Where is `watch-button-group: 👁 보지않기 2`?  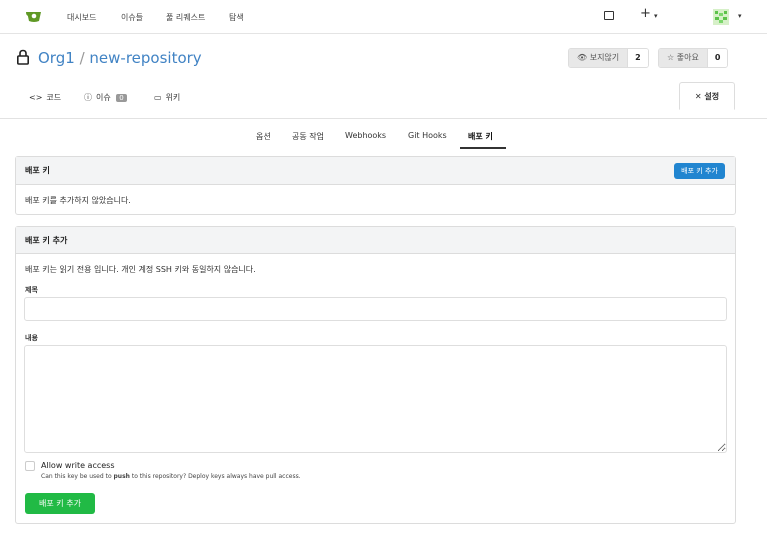 watch-button-group: 👁 보지않기 2 is located at coordinates (608, 58).